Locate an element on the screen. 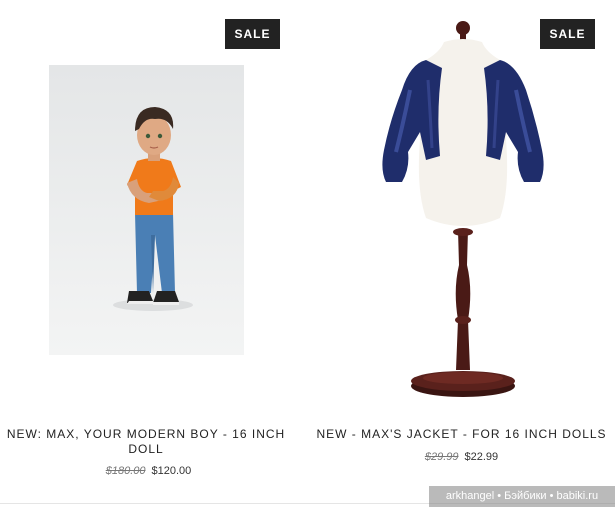 The height and width of the screenshot is (507, 615). product-title: NEW - MAX'S JACKET - FOR 16 INCH DOLLS is located at coordinates (461, 434).